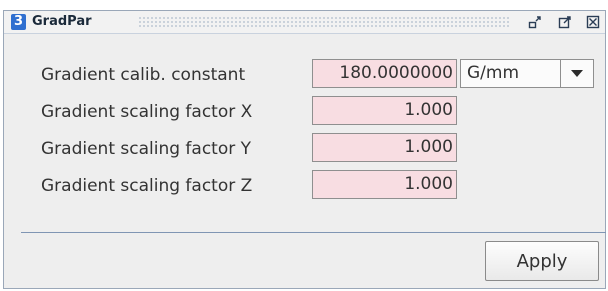 The image size is (608, 291). I want to click on gradient-scale-x-label: Gradient scaling factor X, so click(147, 112).